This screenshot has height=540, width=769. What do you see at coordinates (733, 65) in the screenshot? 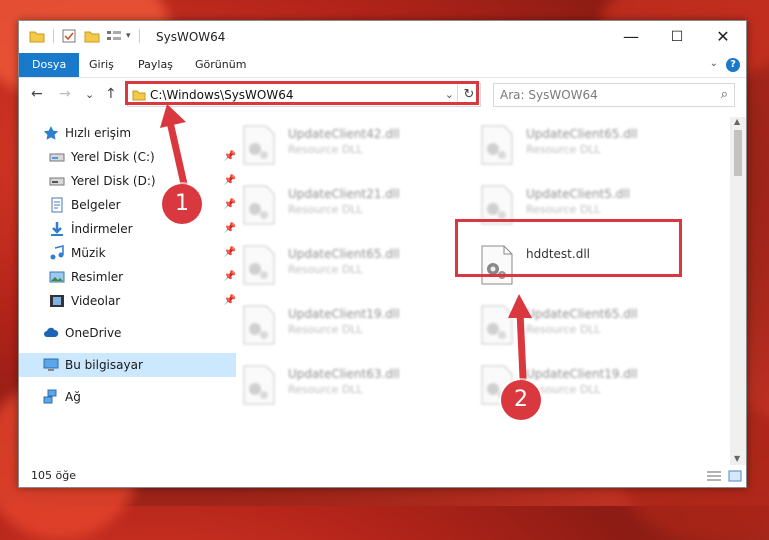
I see `help-icon: ?` at bounding box center [733, 65].